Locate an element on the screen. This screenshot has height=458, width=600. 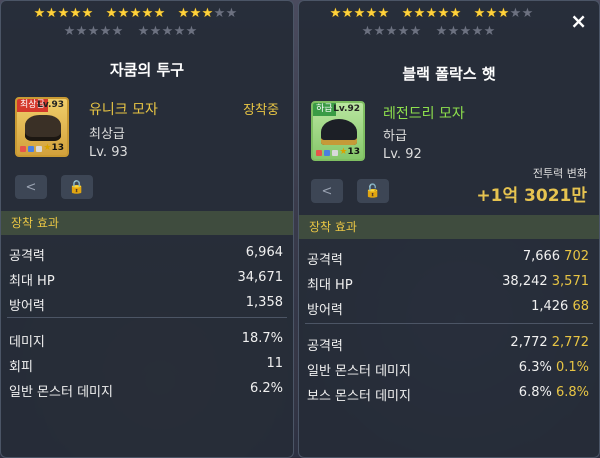
stat-value: 7,666 702 is located at coordinates (556, 256).